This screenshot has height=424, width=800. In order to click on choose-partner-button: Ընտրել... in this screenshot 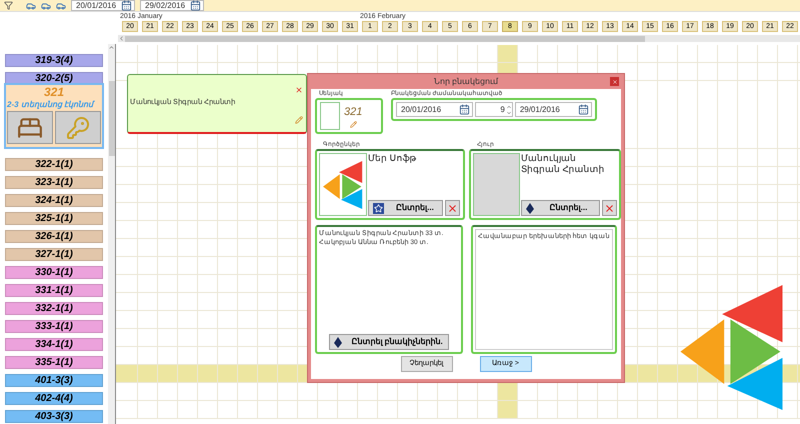, I will do `click(405, 208)`.